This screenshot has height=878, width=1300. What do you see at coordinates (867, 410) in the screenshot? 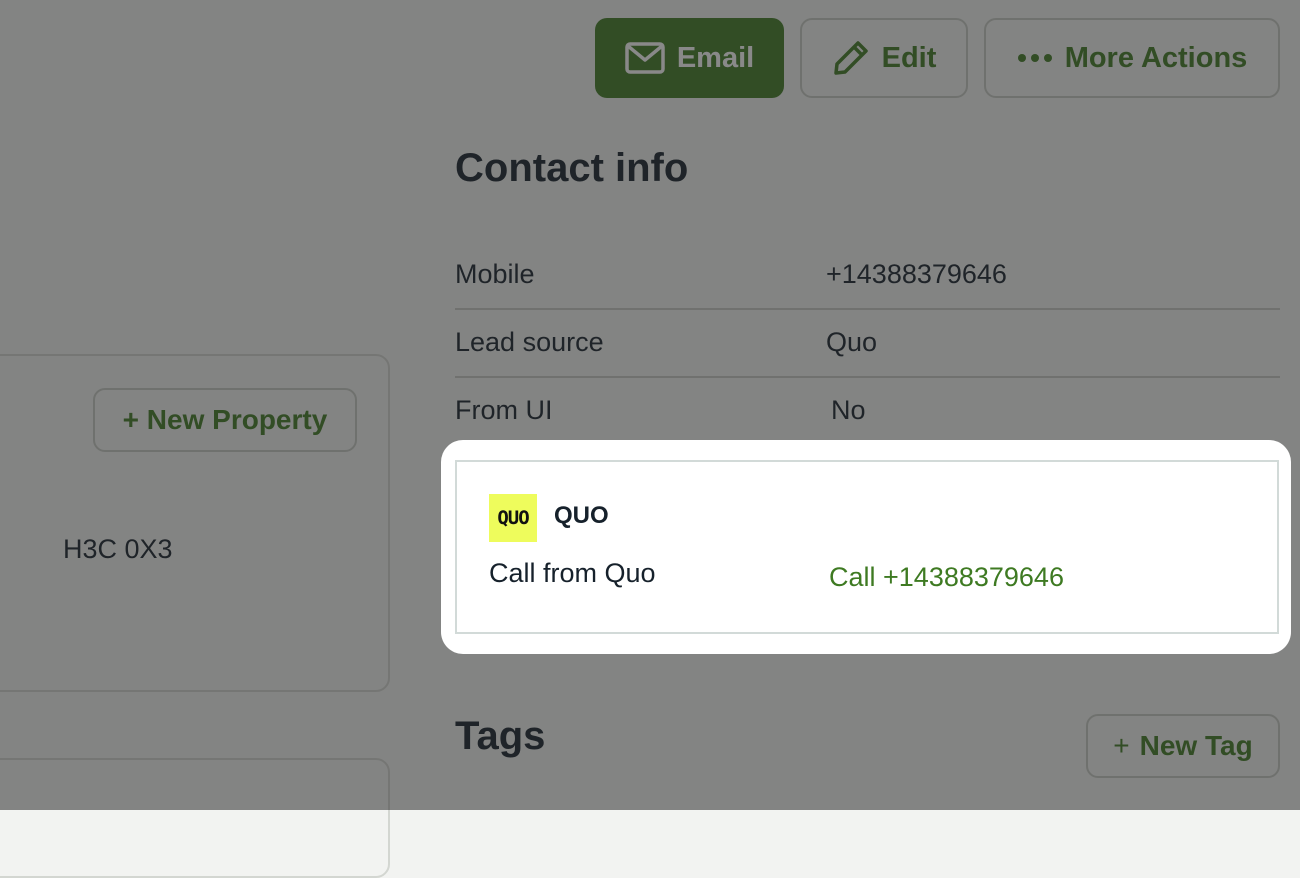
I see `info-row-from-ui: From UI No` at bounding box center [867, 410].